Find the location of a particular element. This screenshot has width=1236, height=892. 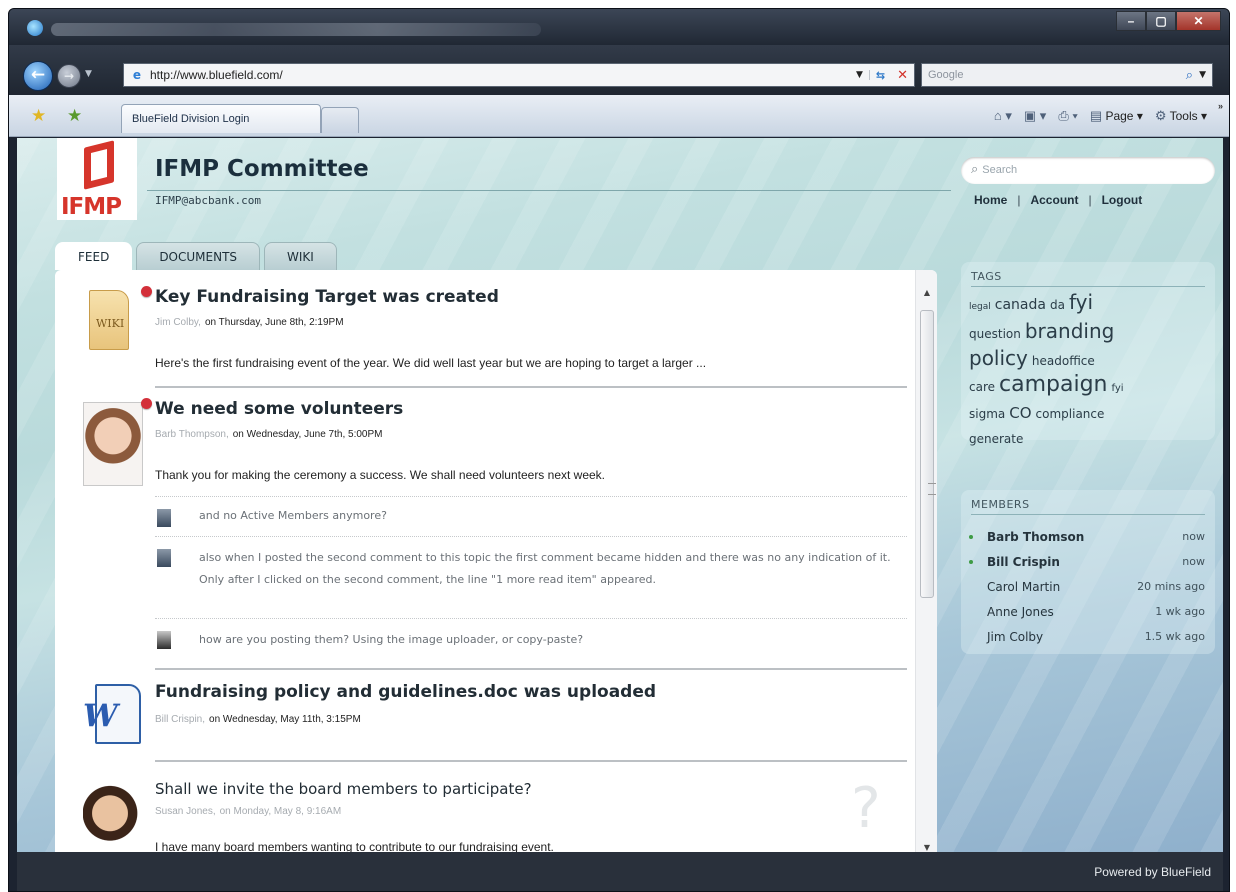

address-bar: e http://www.bluefield.com/ ▼ ⇆ ✕ is located at coordinates (519, 75).